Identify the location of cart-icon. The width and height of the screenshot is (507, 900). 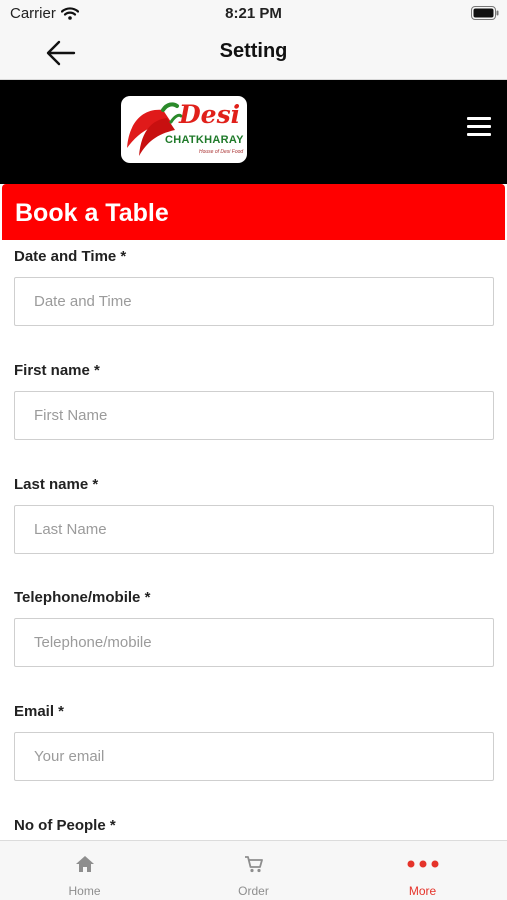
(253, 864).